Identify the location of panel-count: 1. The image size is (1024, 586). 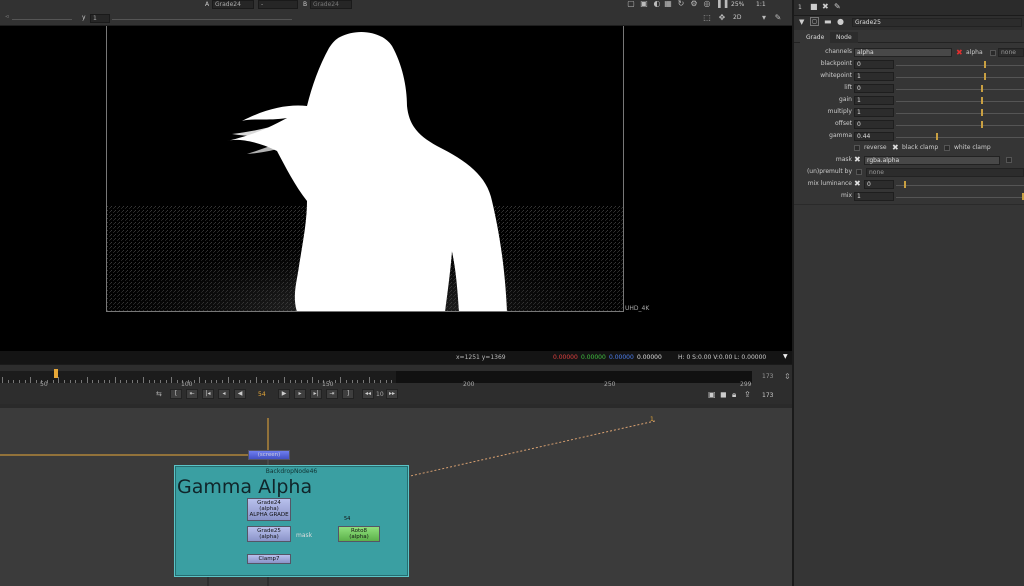
(800, 7).